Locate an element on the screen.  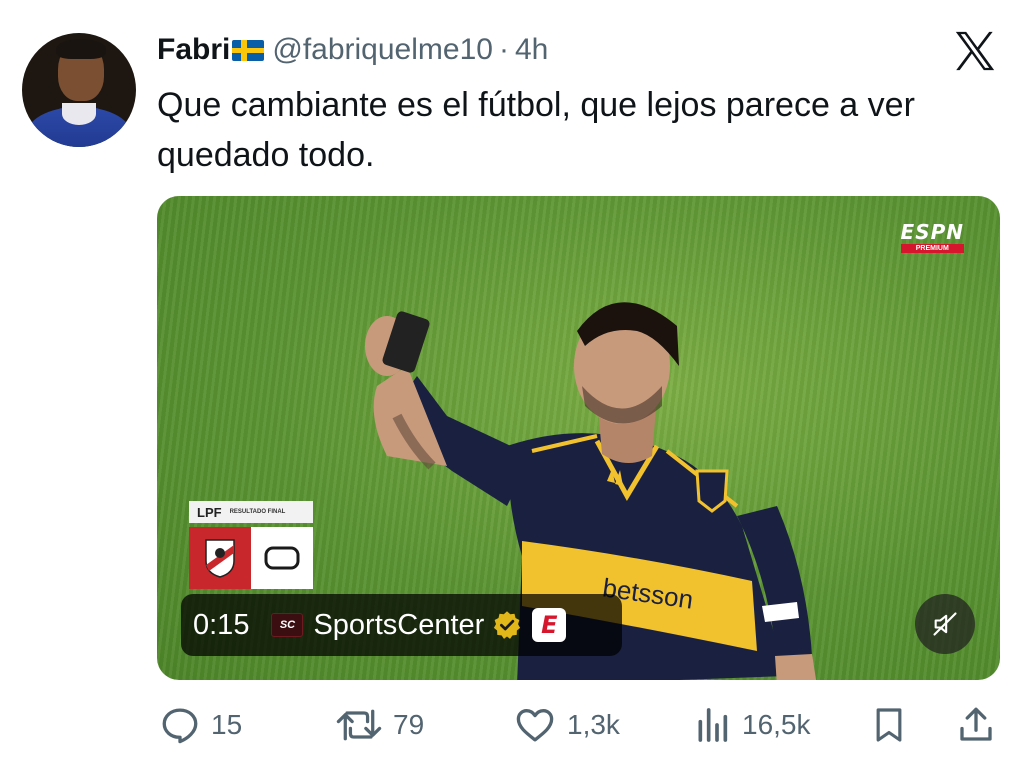
mute-button is located at coordinates (945, 624).